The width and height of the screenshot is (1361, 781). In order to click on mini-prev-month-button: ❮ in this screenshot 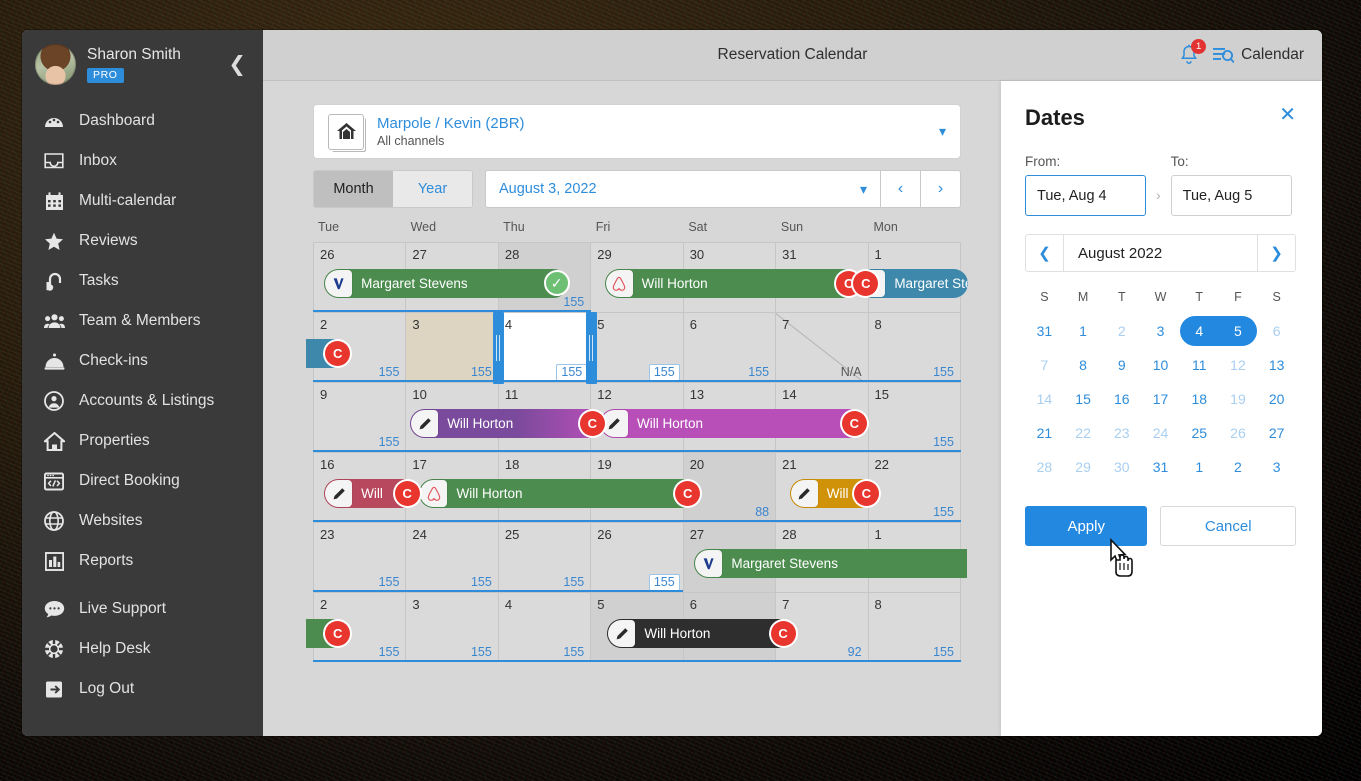, I will do `click(1045, 253)`.